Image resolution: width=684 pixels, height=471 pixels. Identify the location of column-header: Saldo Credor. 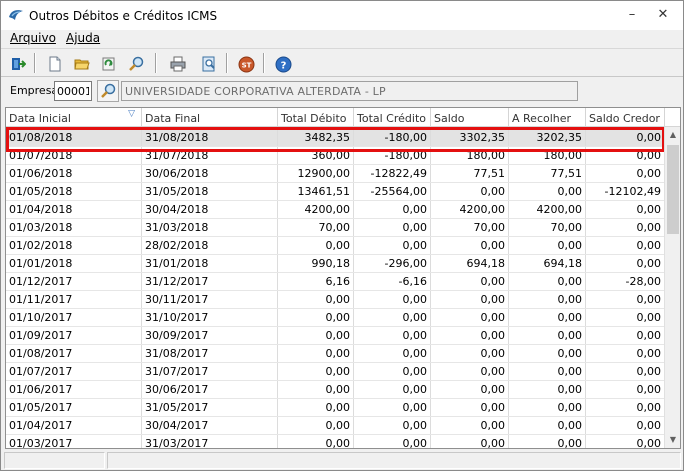
(625, 117).